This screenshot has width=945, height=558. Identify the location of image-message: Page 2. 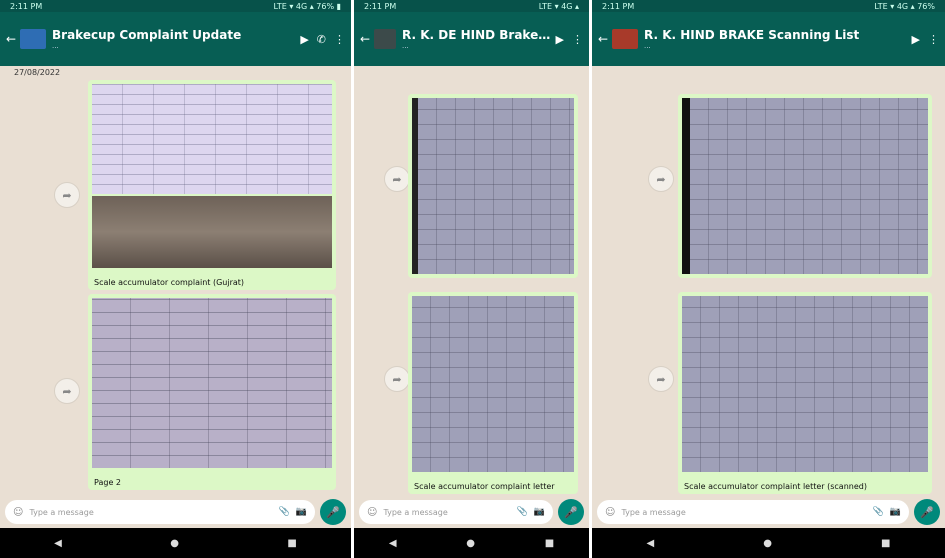
(212, 392).